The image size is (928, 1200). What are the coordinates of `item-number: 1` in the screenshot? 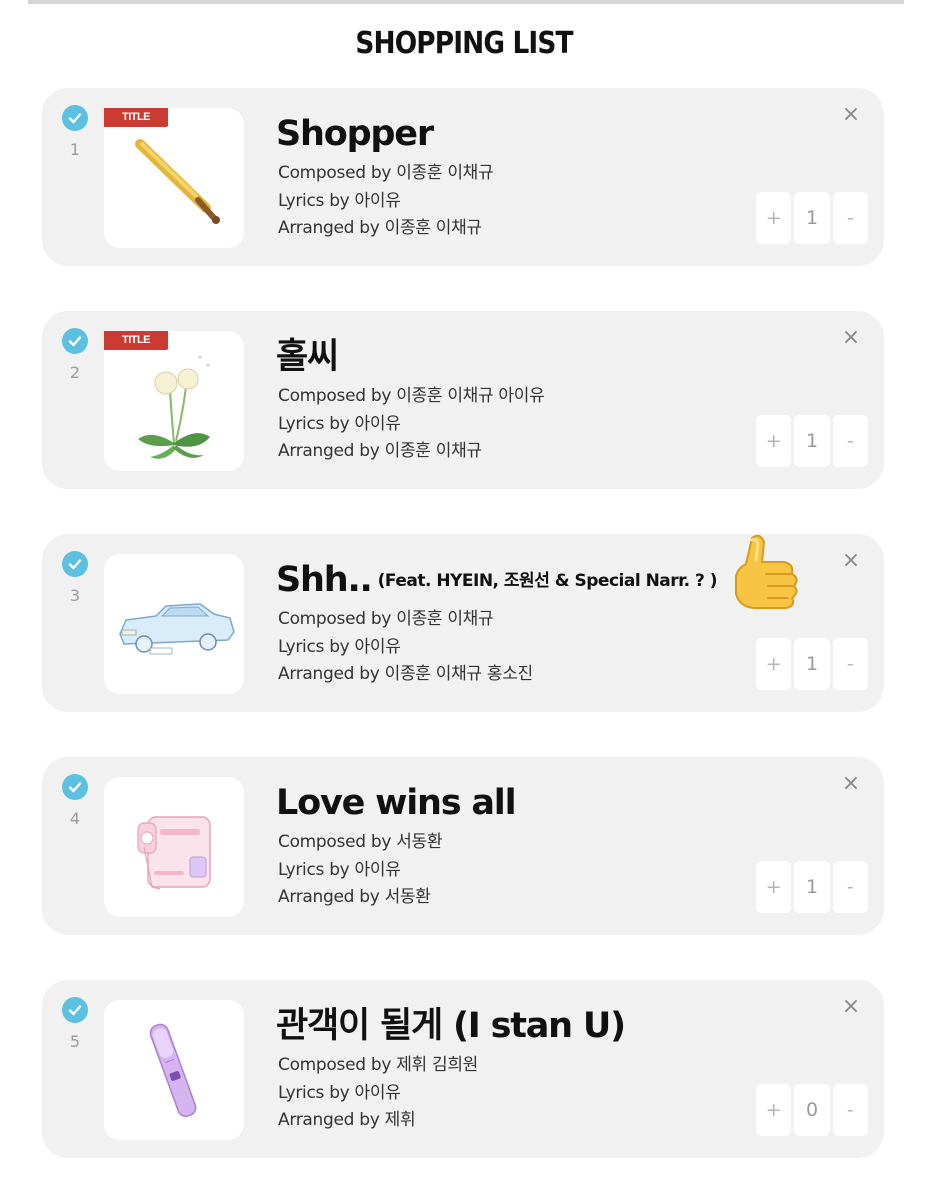 It's located at (75, 149).